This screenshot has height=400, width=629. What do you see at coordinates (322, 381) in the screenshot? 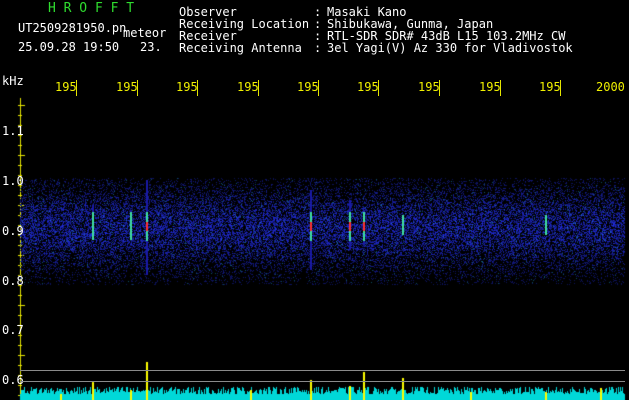
I see `threshold-line-lower` at bounding box center [322, 381].